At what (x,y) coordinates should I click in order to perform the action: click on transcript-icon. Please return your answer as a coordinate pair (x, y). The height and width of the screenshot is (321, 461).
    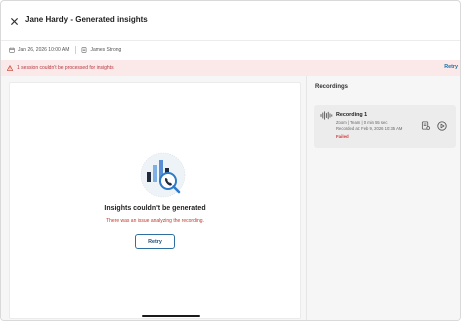
    Looking at the image, I should click on (425, 125).